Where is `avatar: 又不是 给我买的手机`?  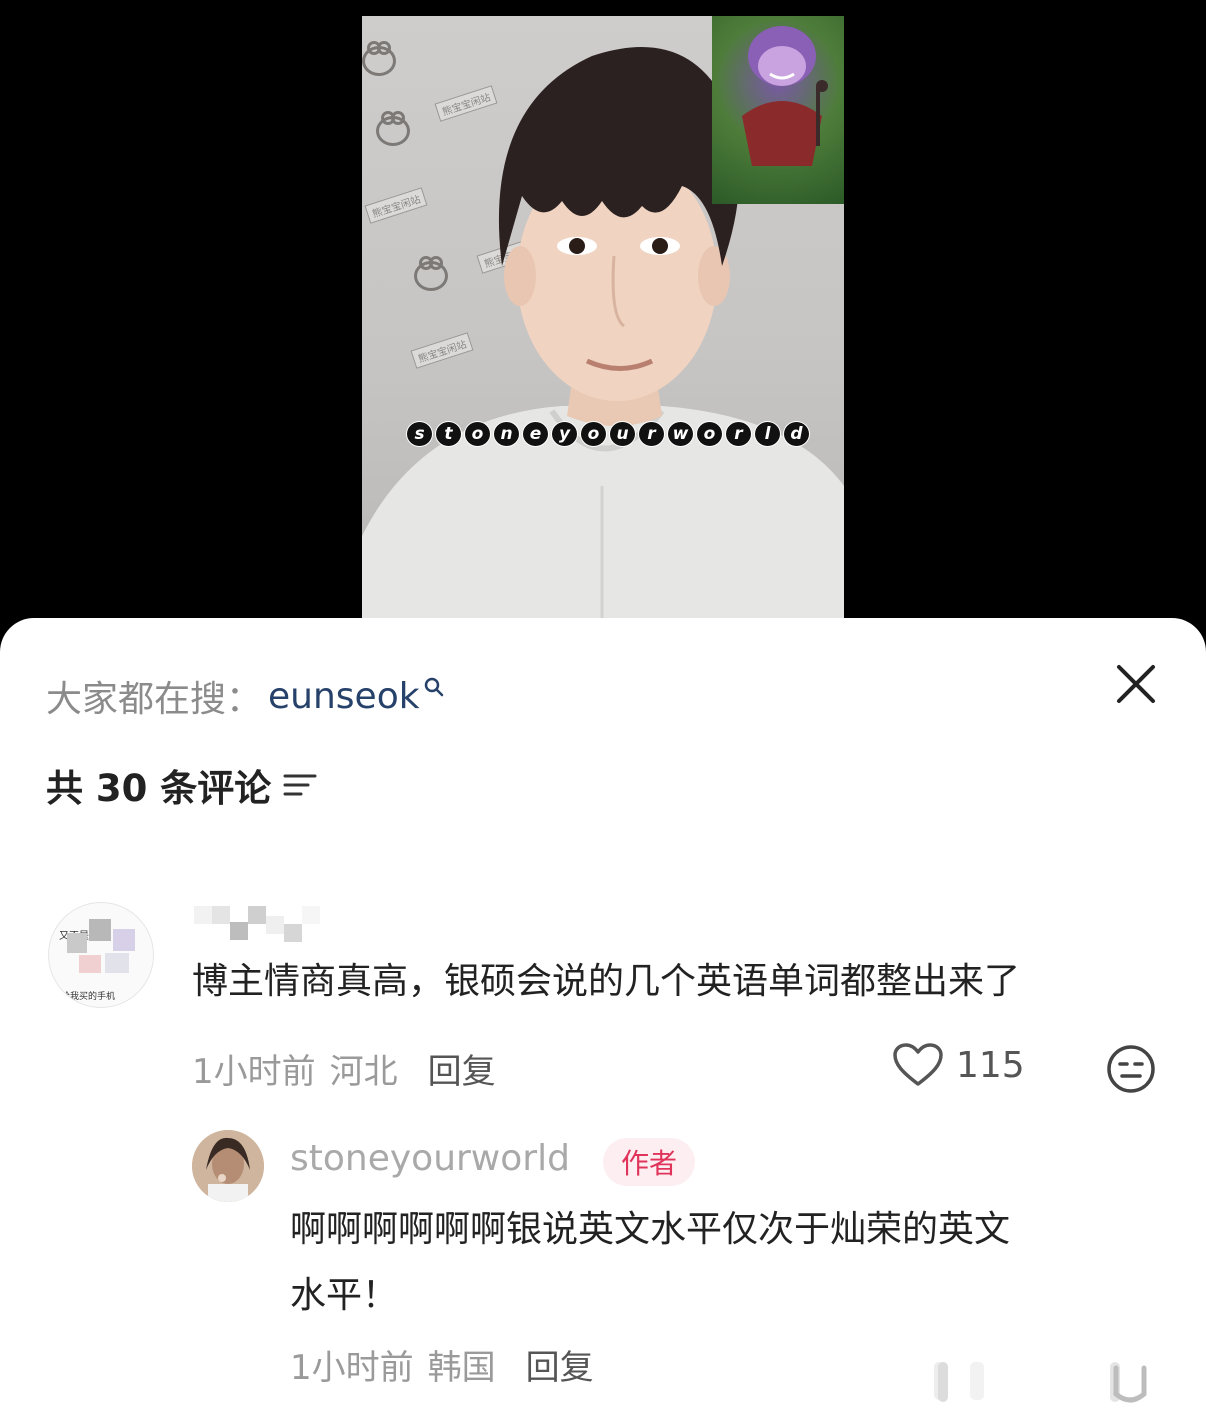 avatar: 又不是 给我买的手机 is located at coordinates (101, 955).